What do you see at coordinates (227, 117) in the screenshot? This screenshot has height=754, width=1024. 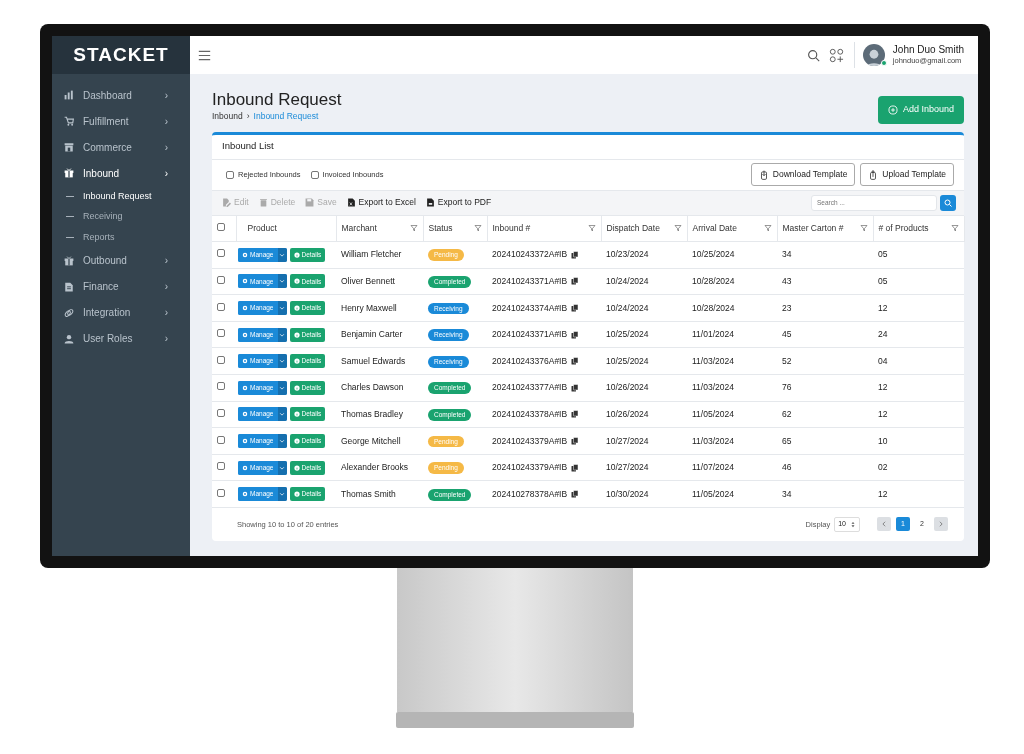 I see `breadcrumb-link: Inbound` at bounding box center [227, 117].